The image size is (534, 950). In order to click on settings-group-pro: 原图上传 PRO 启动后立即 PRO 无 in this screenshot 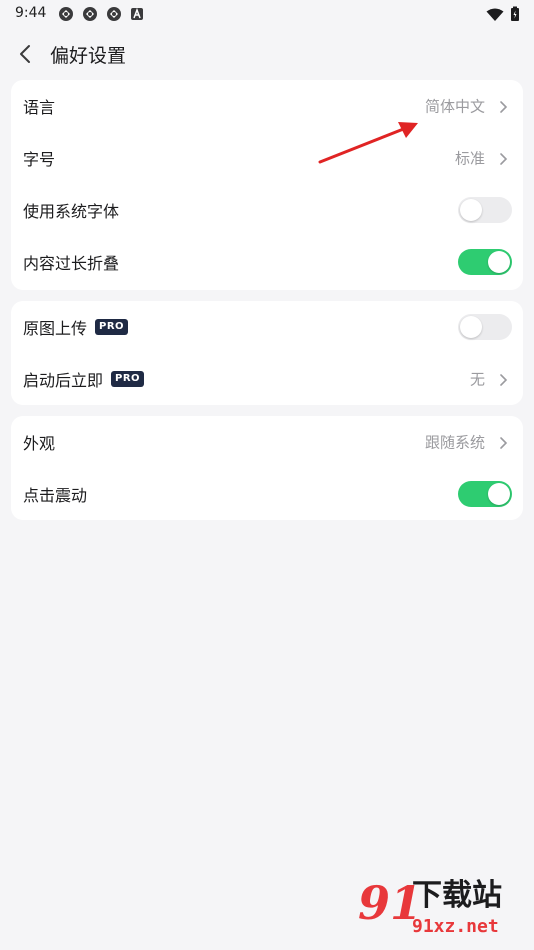, I will do `click(267, 353)`.